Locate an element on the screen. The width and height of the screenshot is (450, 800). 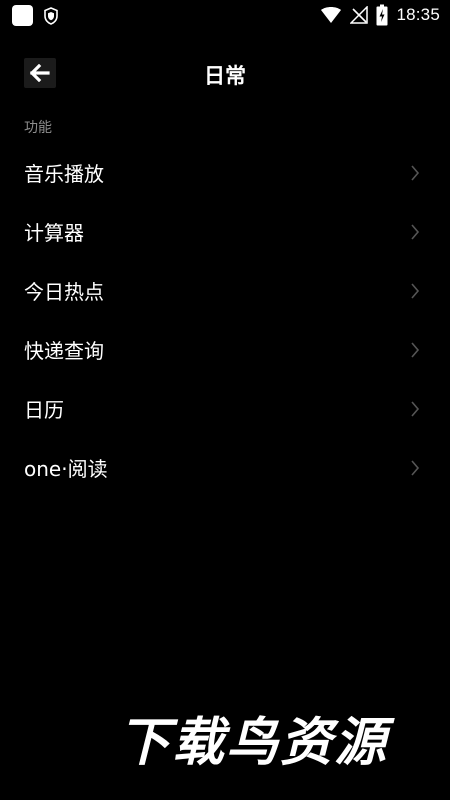
list-item-label: 快递查询 is located at coordinates (64, 351).